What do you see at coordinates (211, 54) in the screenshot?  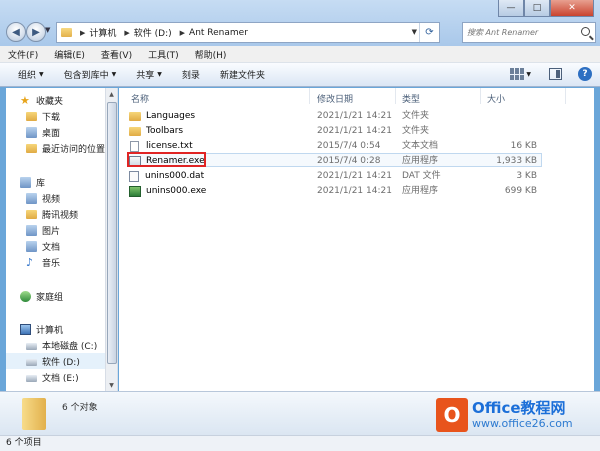 I see `menu-help: 帮助(H)` at bounding box center [211, 54].